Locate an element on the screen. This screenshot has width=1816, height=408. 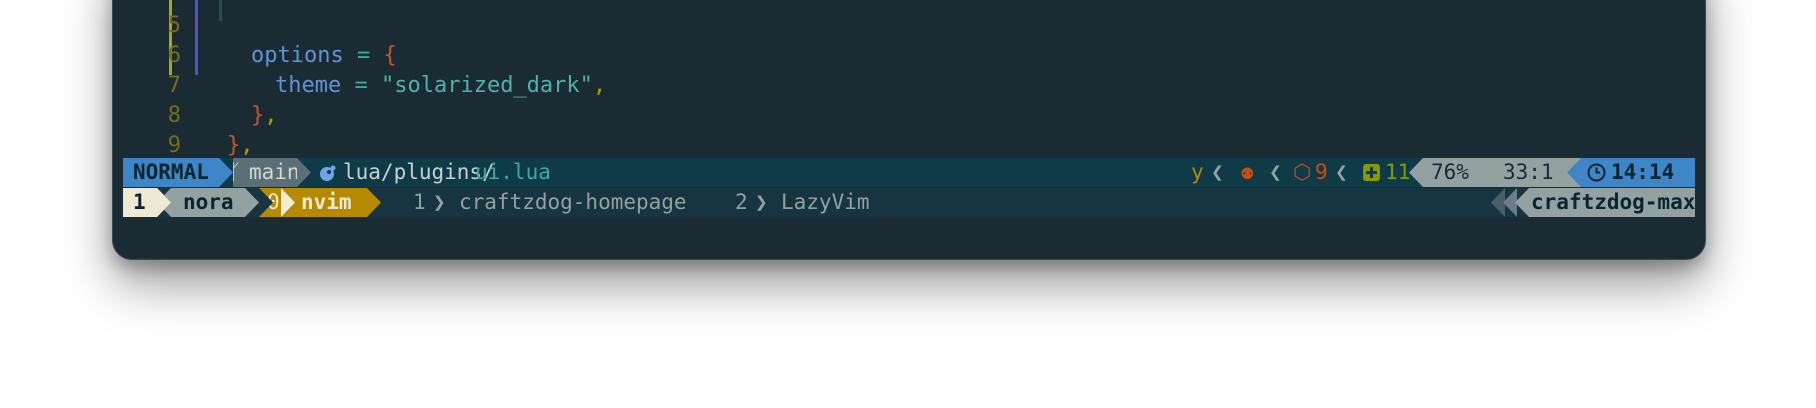
tab-craftzdog-homepage: craftzdog-homepage is located at coordinates (573, 202).